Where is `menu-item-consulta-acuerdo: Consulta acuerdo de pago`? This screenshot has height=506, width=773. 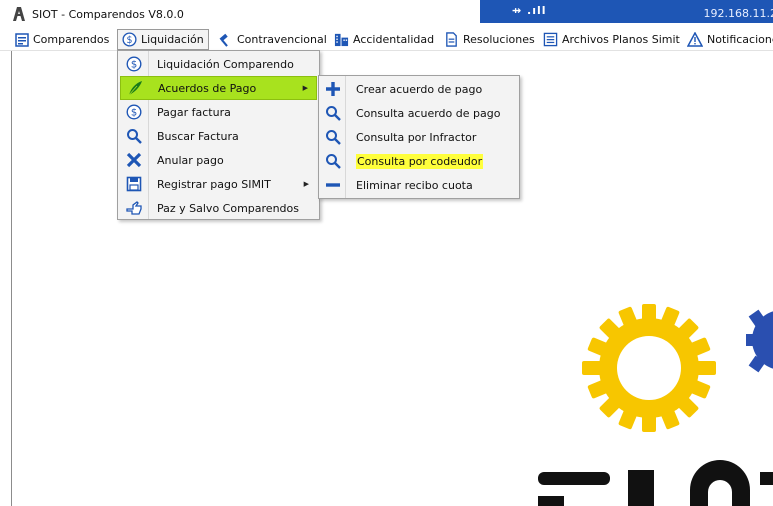
menu-item-consulta-acuerdo: Consulta acuerdo de pago is located at coordinates (419, 113).